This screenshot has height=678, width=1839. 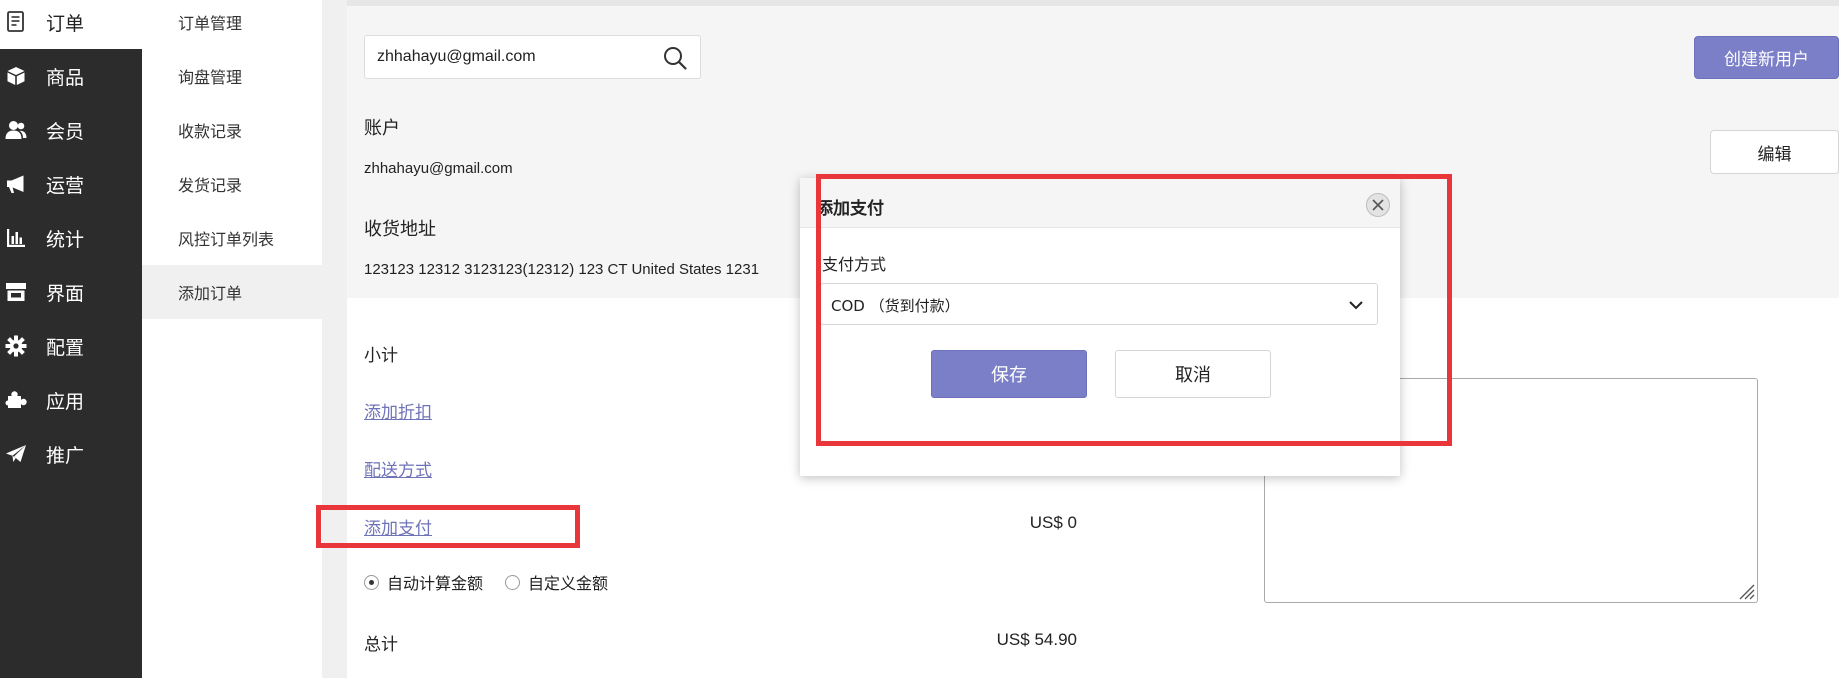 I want to click on account-value: zhhahayu@gmail.com, so click(x=438, y=168).